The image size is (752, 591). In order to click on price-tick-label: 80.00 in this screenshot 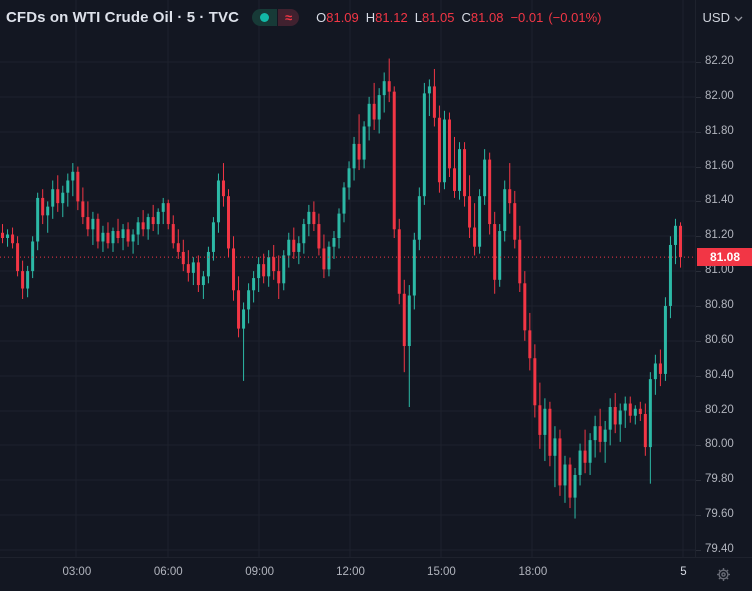, I will do `click(724, 444)`.